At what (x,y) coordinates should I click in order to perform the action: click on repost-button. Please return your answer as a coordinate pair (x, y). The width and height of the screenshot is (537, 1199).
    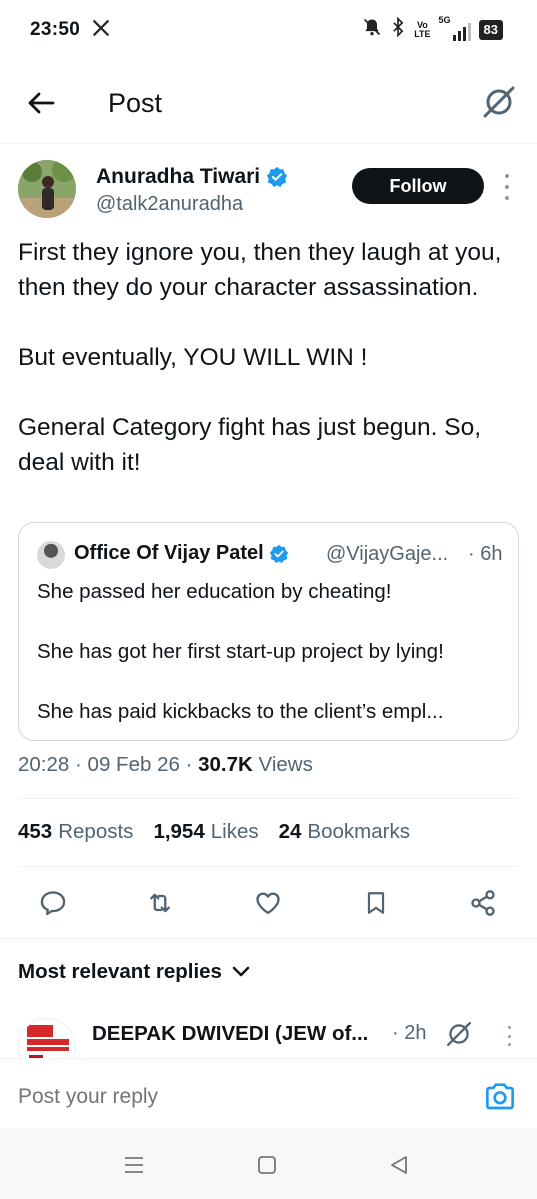
    Looking at the image, I should click on (160, 903).